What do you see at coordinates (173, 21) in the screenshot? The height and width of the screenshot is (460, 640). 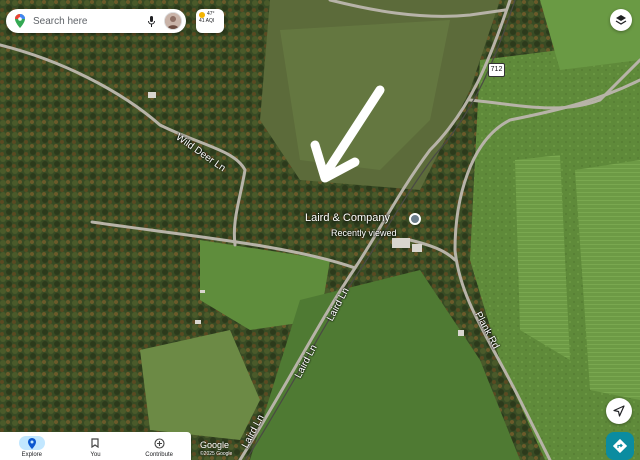 I see `avatar` at bounding box center [173, 21].